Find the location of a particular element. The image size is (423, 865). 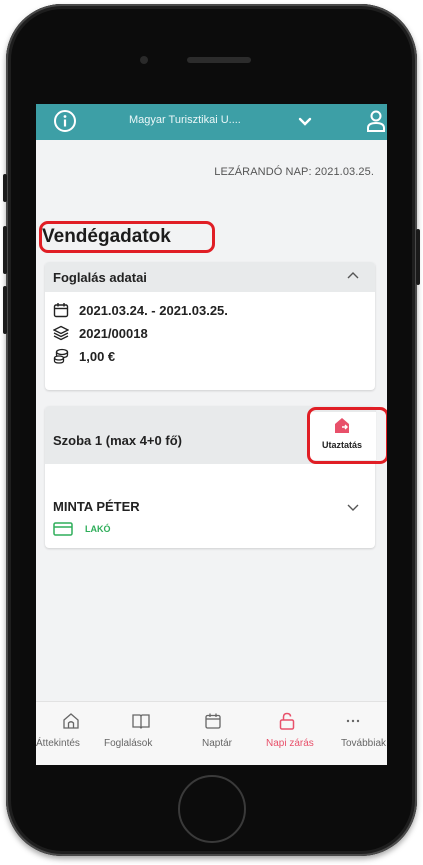

nav-item-calendar: Naptár is located at coordinates (211, 732).